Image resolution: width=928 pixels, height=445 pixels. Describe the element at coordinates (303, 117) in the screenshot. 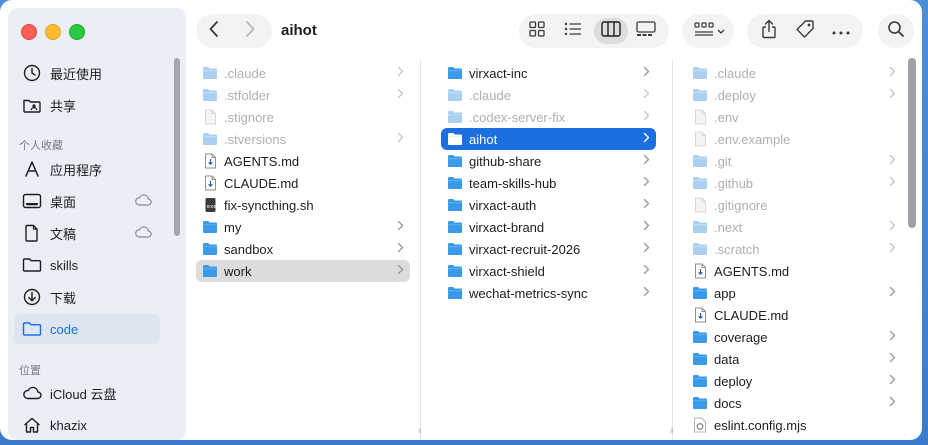

I see `column-1-item-dot-stignore: .stignore` at that location.